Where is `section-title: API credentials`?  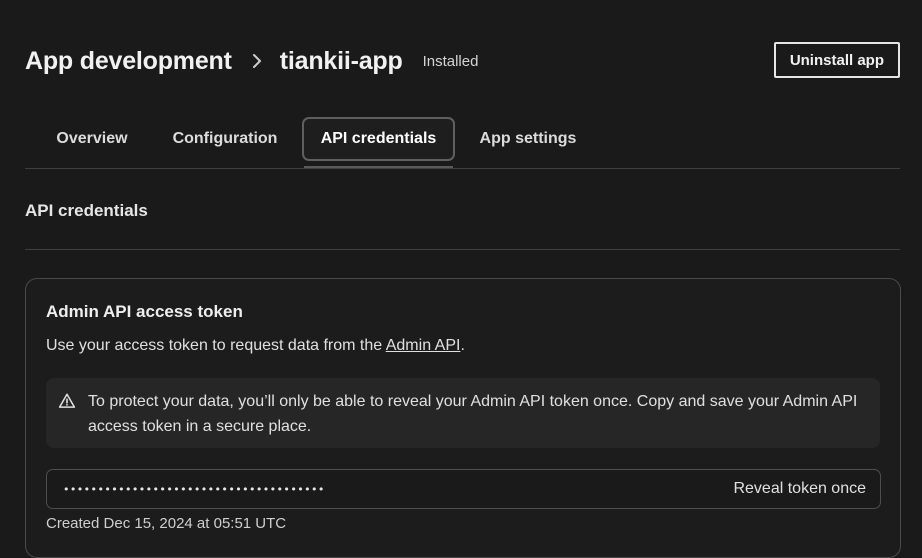
section-title: API credentials is located at coordinates (86, 210).